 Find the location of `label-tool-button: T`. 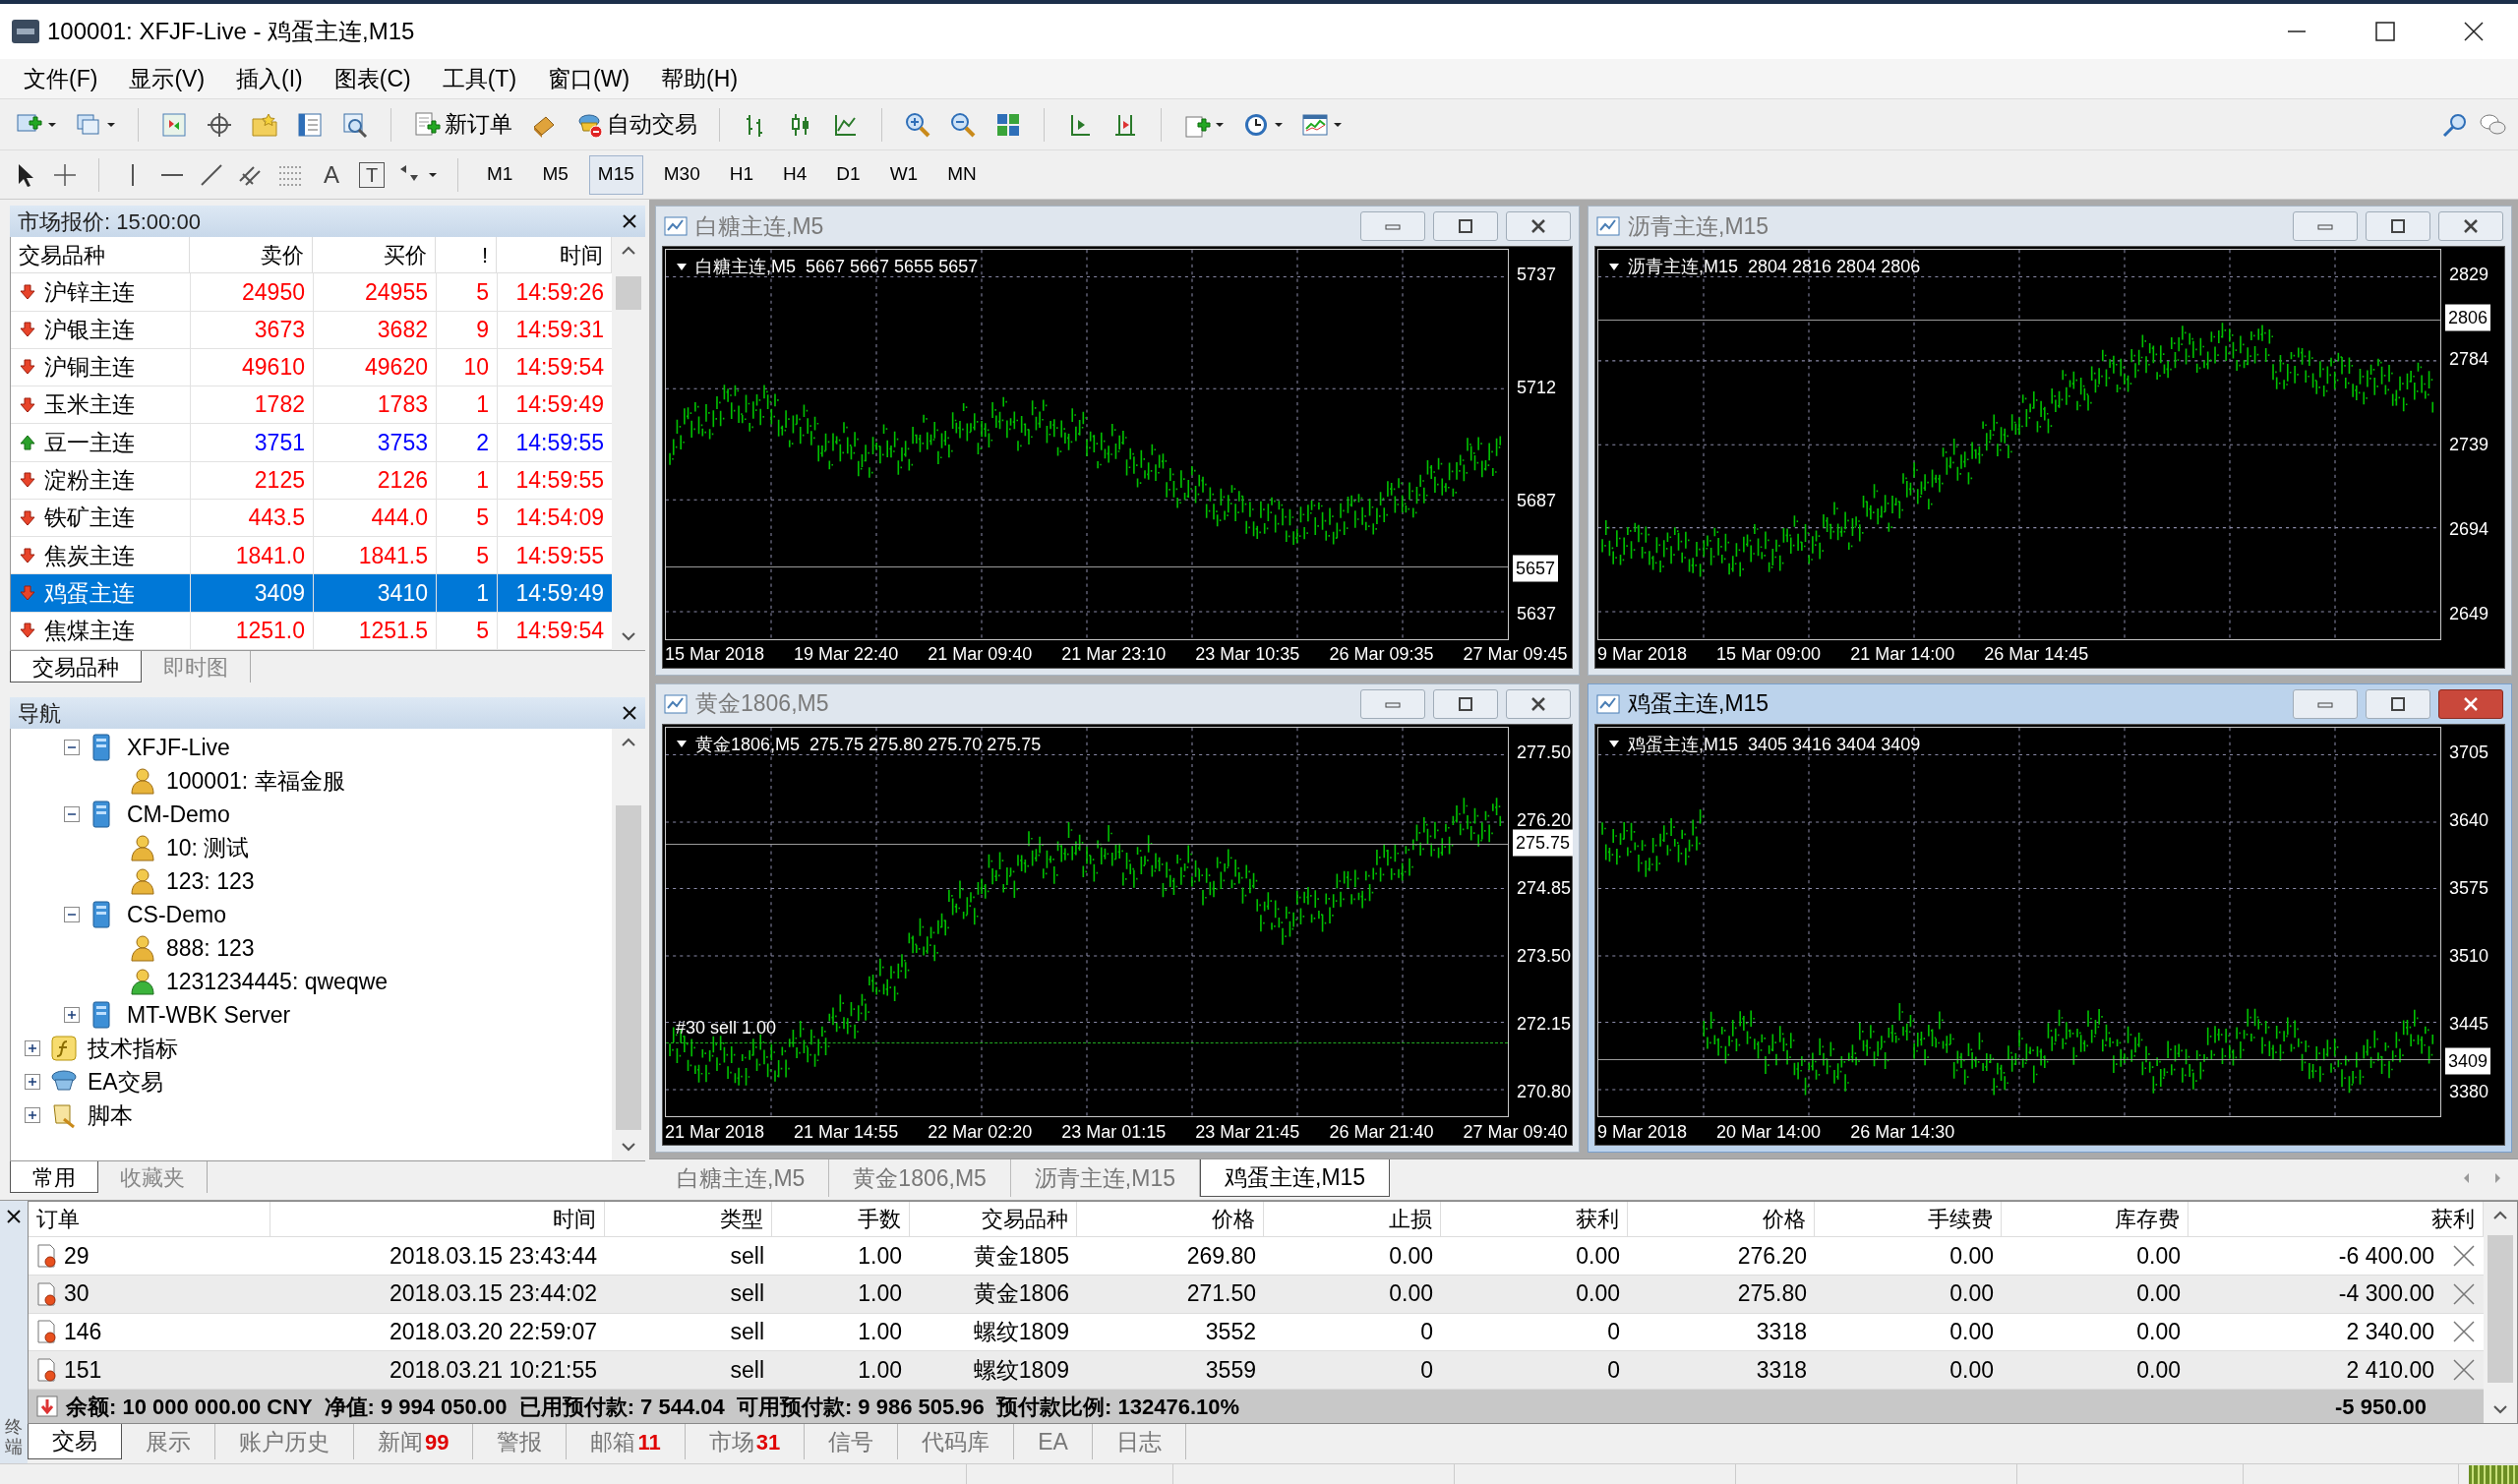

label-tool-button: T is located at coordinates (372, 175).